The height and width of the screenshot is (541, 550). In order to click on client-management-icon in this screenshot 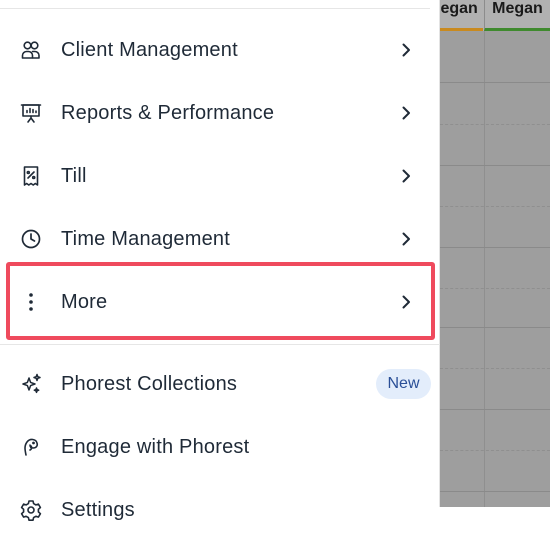, I will do `click(31, 50)`.